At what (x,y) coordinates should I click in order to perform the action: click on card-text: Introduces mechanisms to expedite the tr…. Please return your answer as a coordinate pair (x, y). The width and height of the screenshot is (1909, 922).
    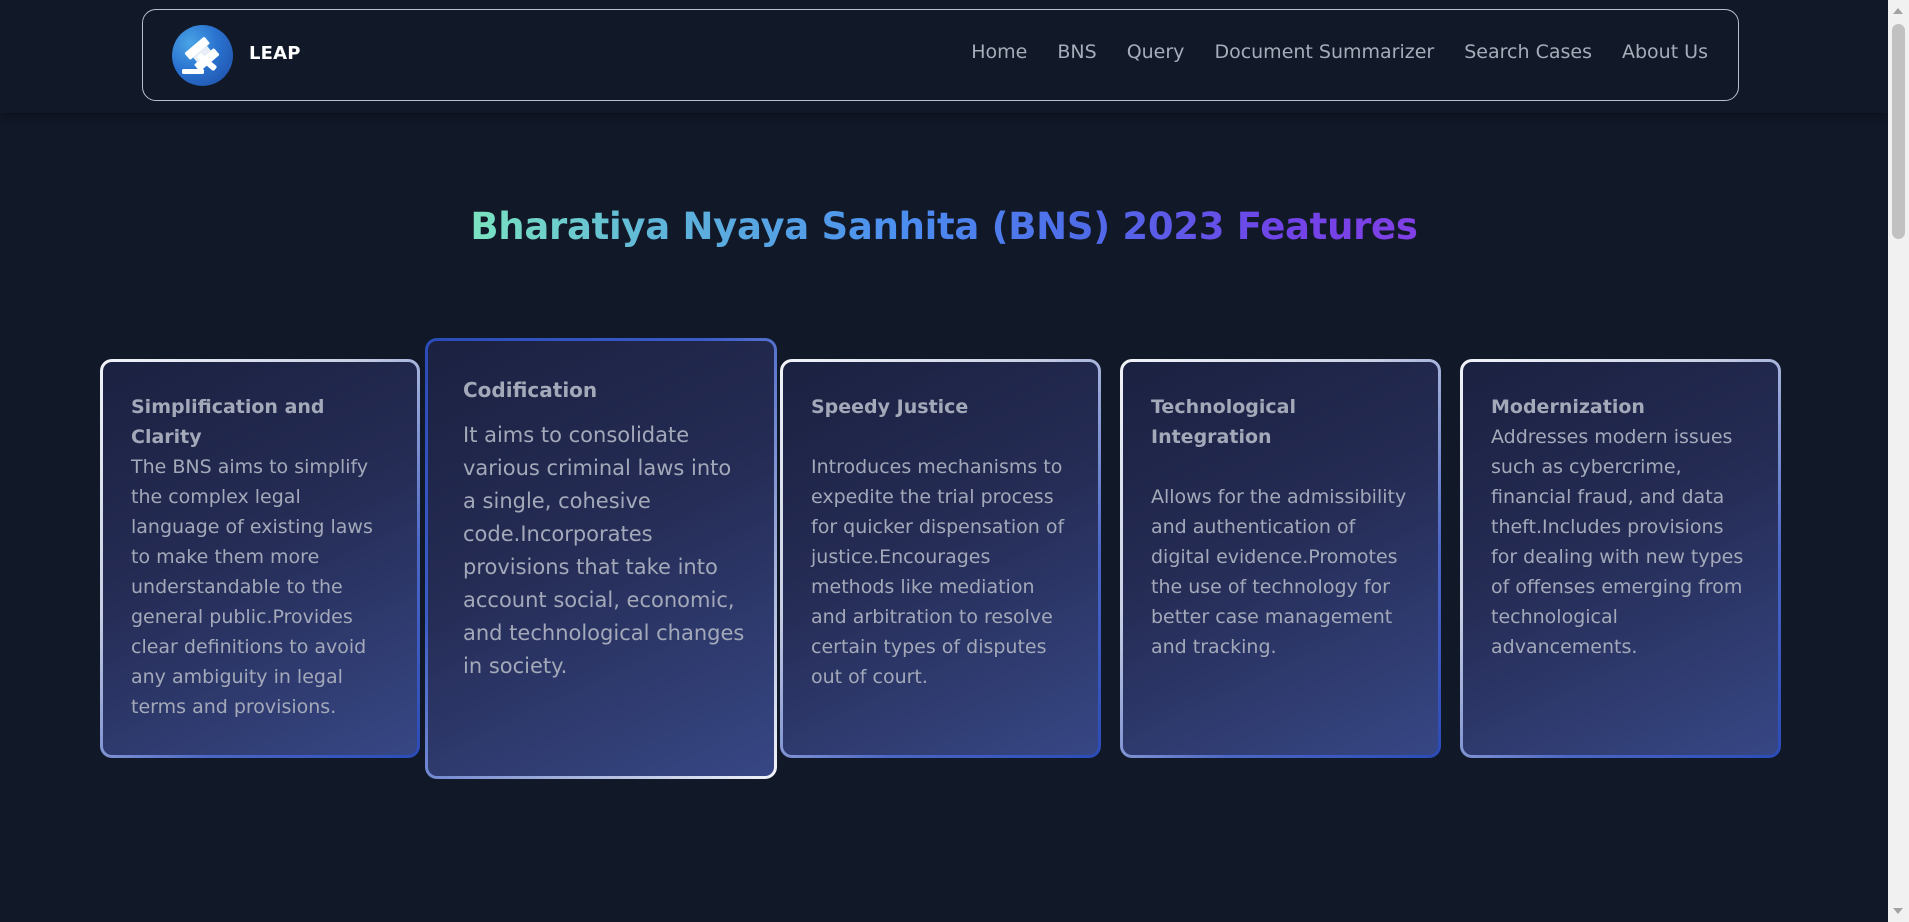
    Looking at the image, I should click on (938, 572).